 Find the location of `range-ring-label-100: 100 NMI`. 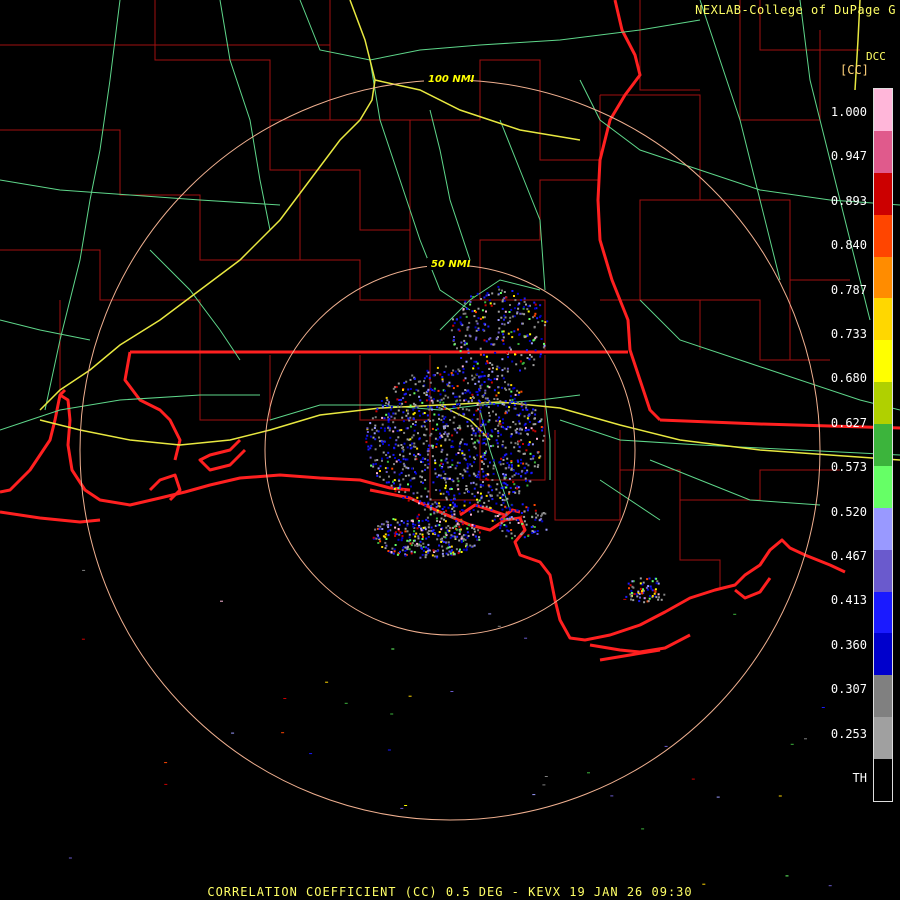

range-ring-label-100: 100 NMI is located at coordinates (451, 79).